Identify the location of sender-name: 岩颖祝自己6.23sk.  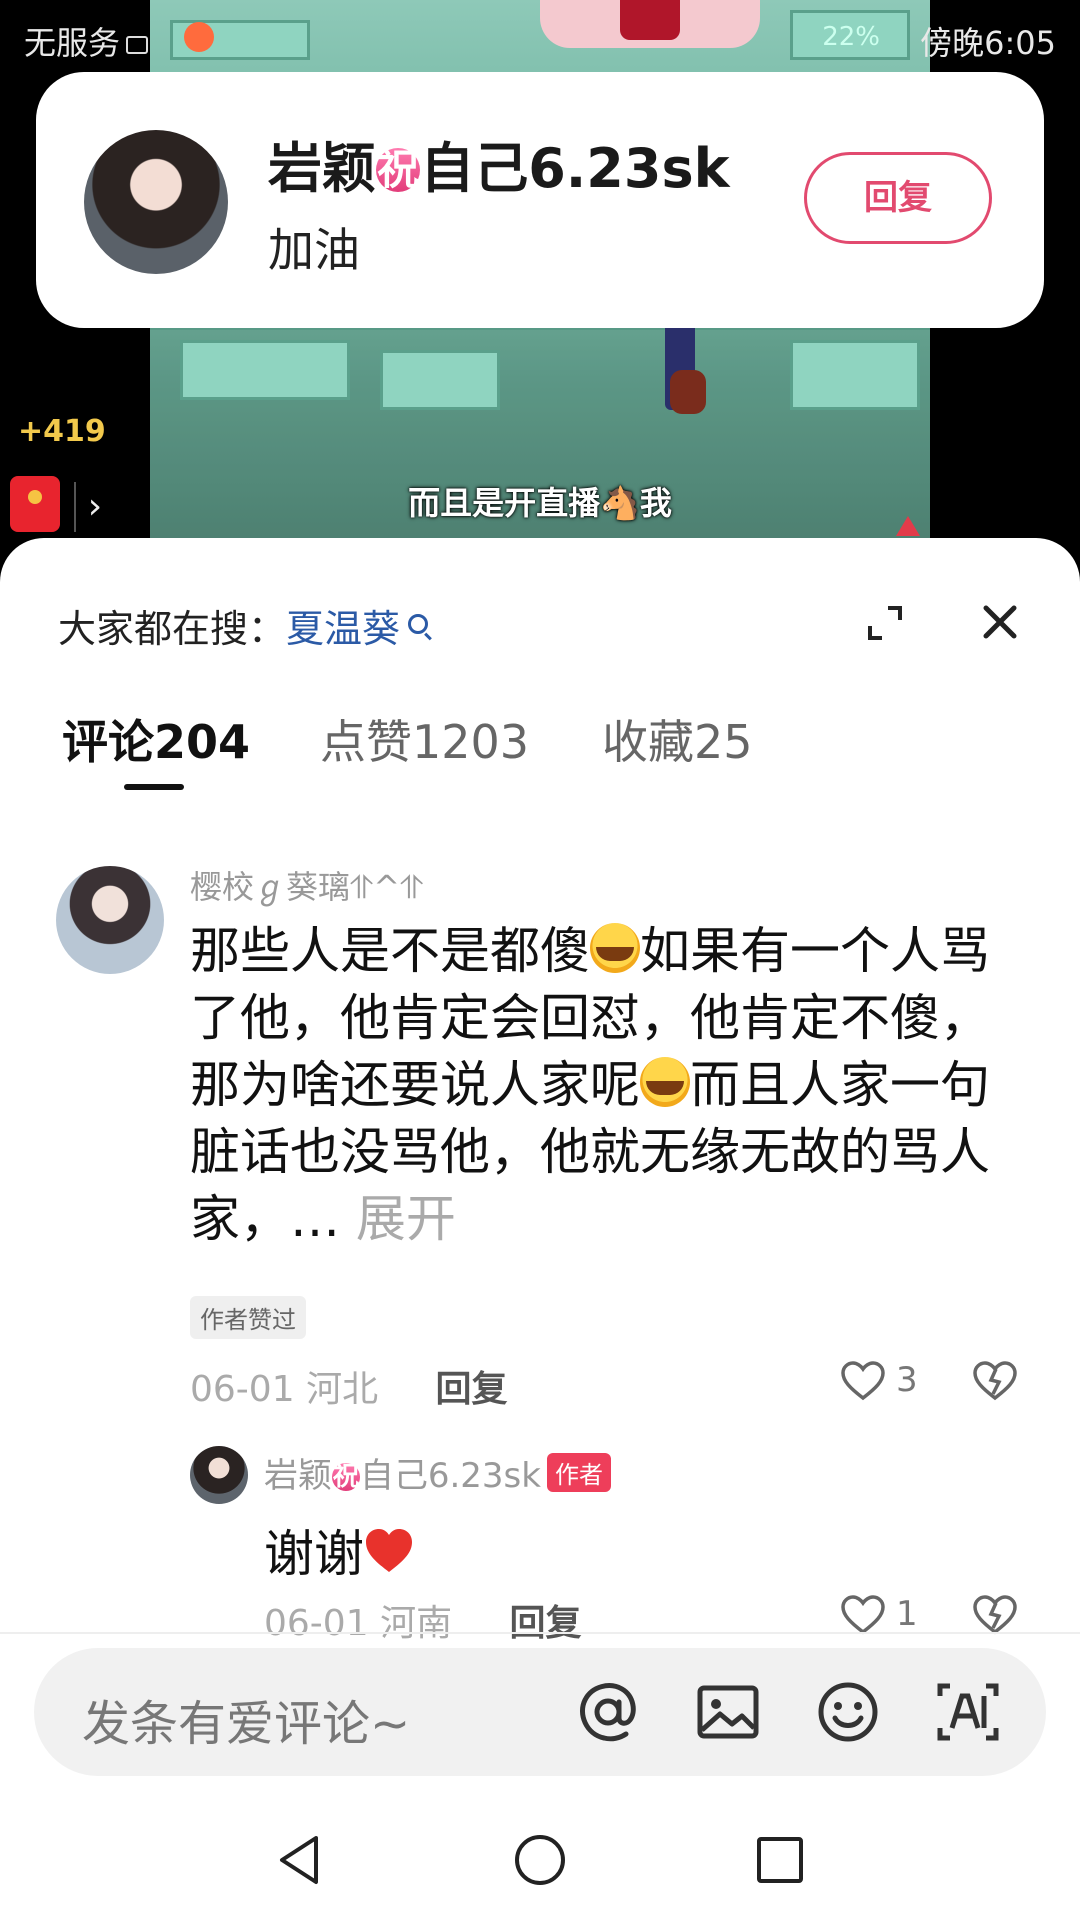
(499, 168).